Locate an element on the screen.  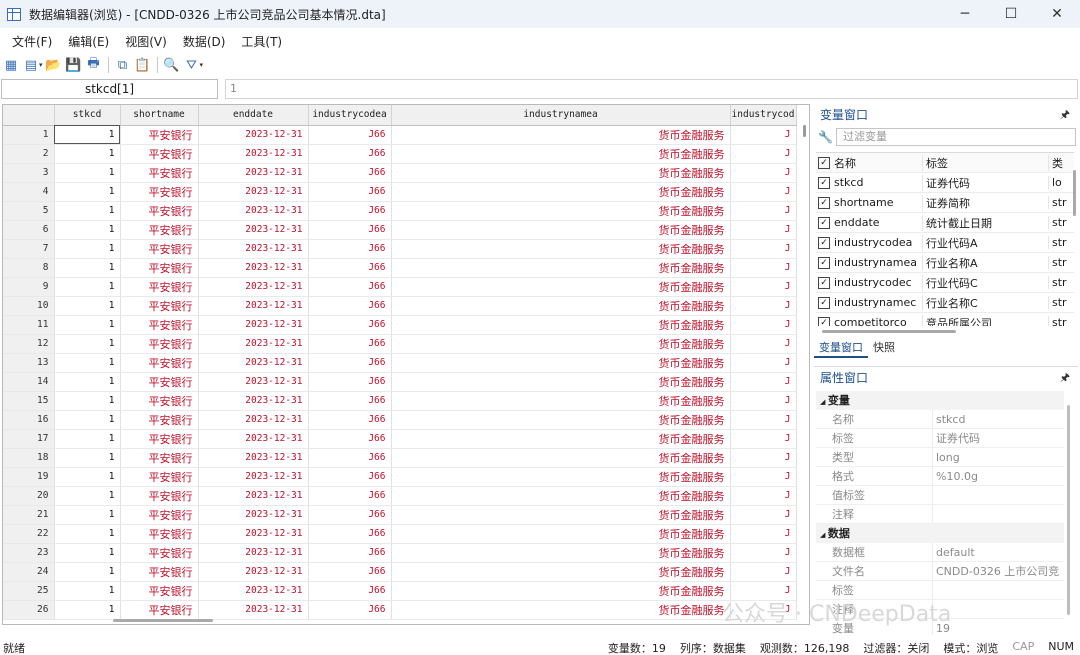
chevron-down-icon: ▾ is located at coordinates (202, 65).